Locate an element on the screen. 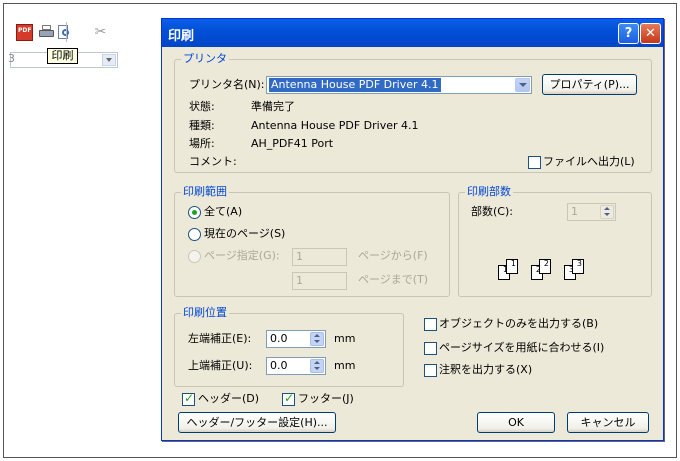  cut-icon: ✂ is located at coordinates (100, 32).